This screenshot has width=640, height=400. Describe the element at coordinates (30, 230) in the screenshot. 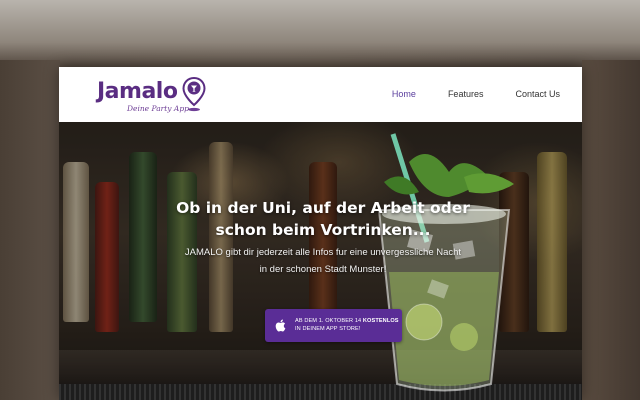

I see `background-blur-left` at that location.